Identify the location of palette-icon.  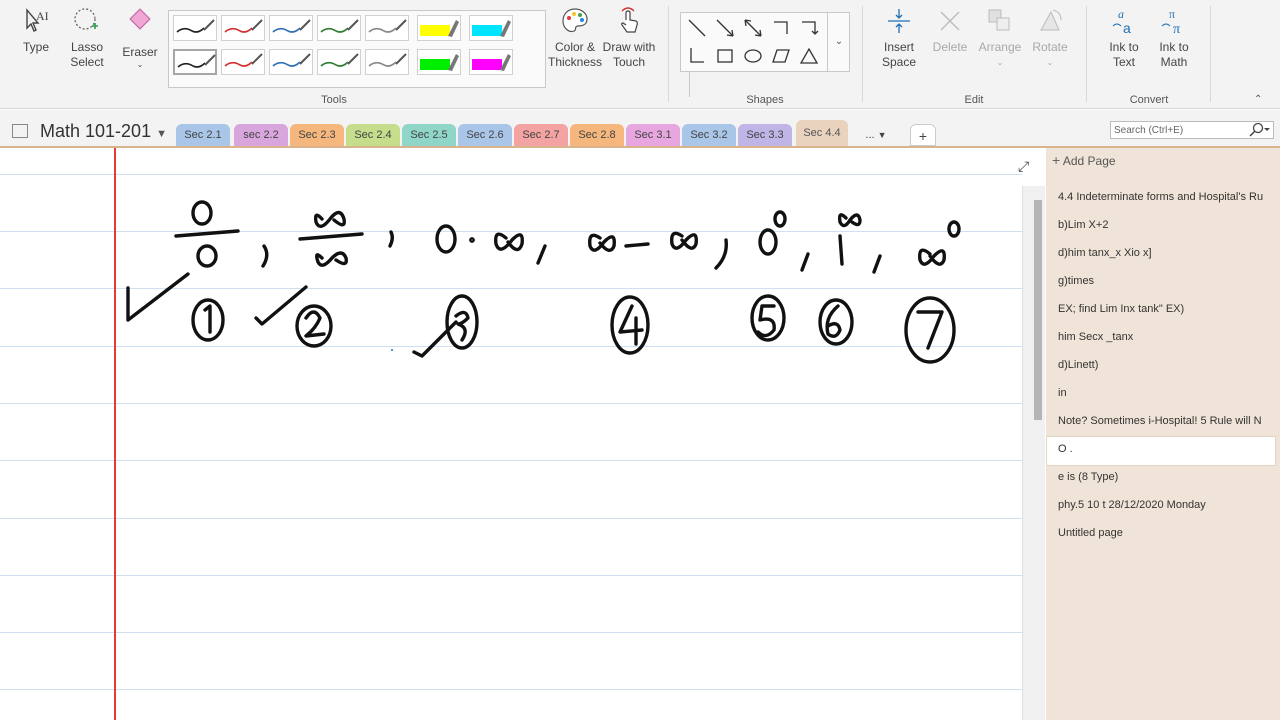
(575, 20).